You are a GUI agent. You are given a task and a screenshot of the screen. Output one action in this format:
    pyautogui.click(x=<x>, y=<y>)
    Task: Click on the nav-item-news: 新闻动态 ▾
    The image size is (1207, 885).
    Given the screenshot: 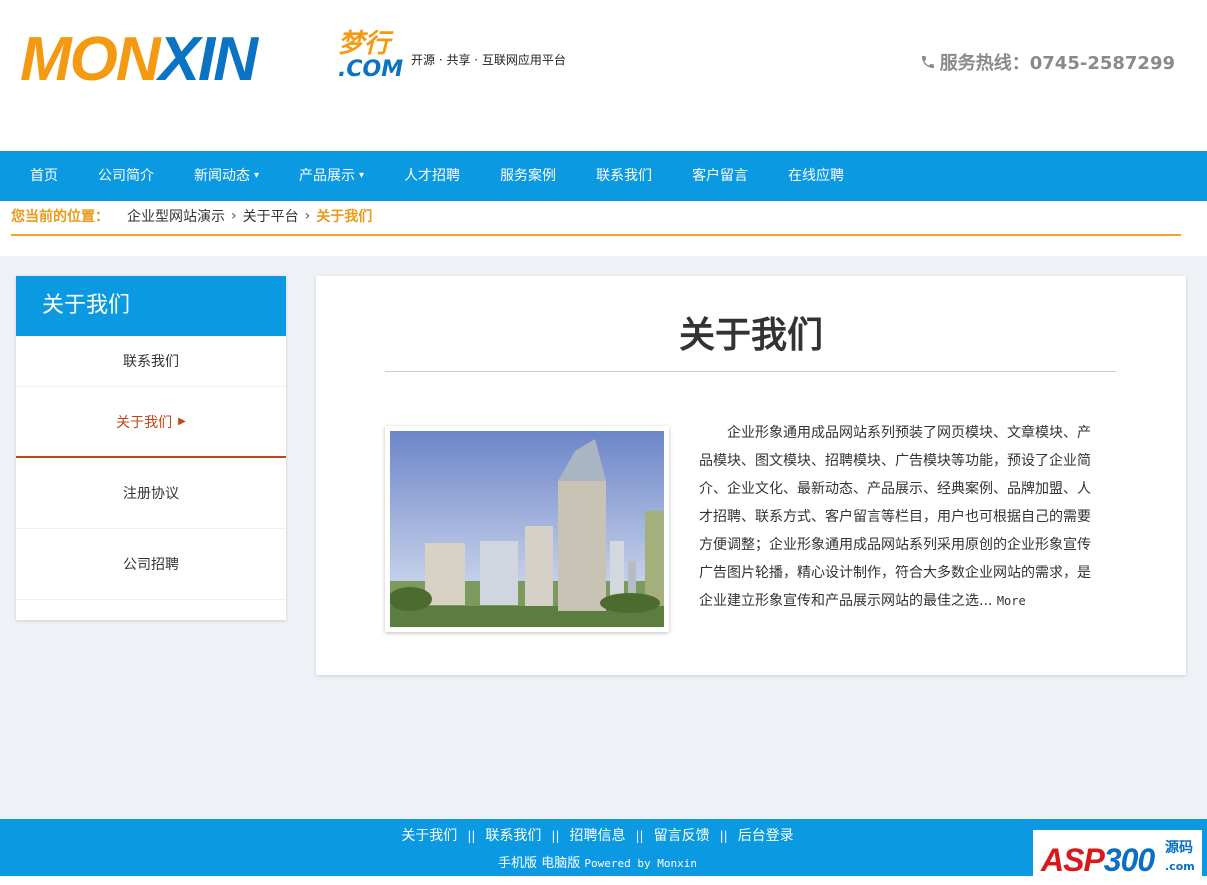 What is the action you would take?
    pyautogui.click(x=226, y=176)
    